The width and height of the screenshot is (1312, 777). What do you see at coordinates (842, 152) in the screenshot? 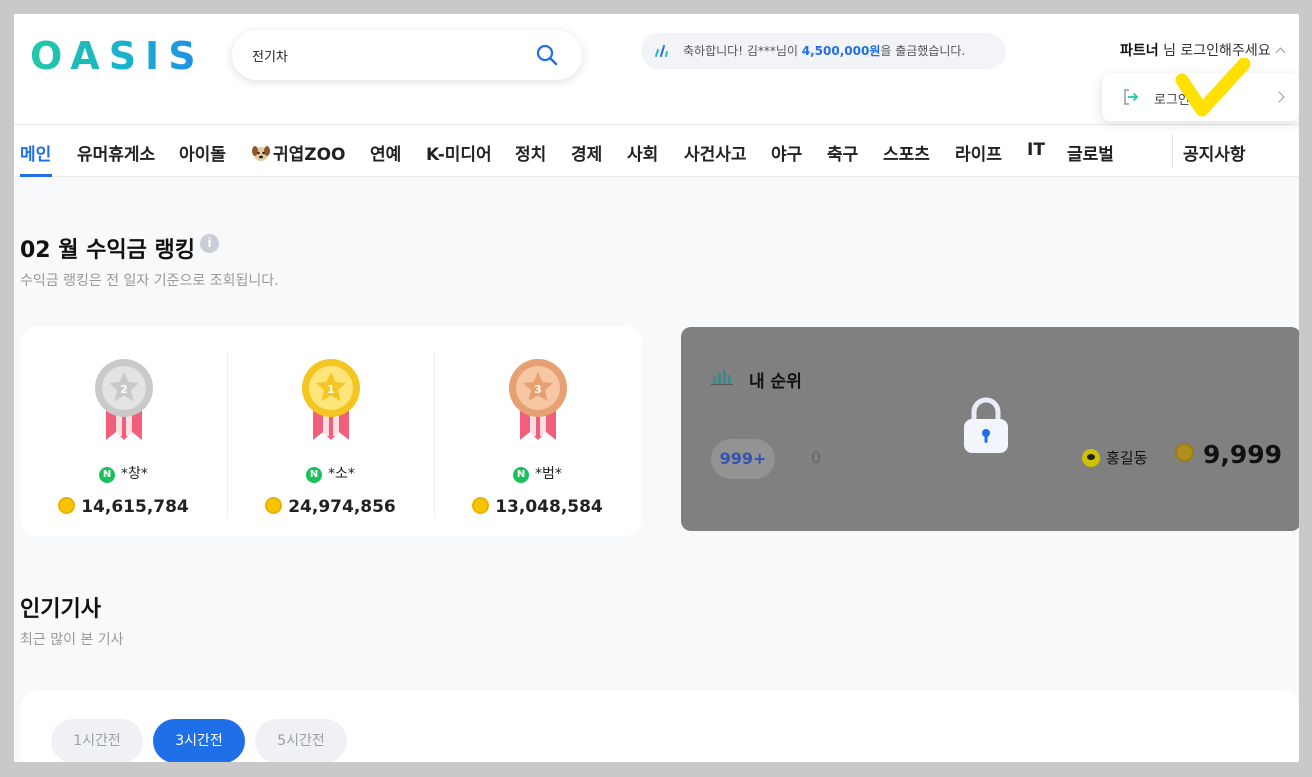
I see `tab-soccer: 축구` at bounding box center [842, 152].